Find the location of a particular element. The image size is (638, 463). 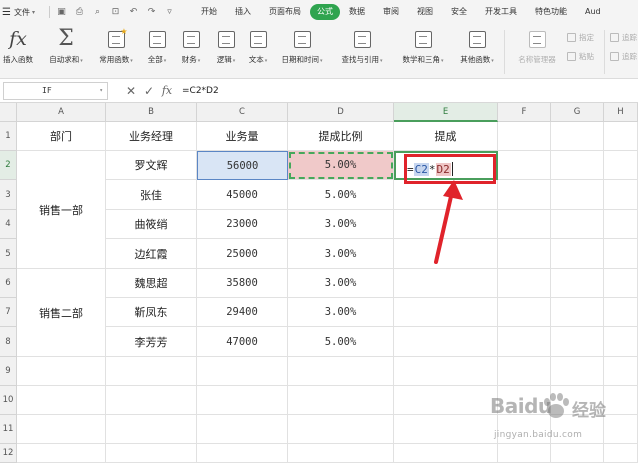

cell-manager: 靳凤东 is located at coordinates (151, 312).